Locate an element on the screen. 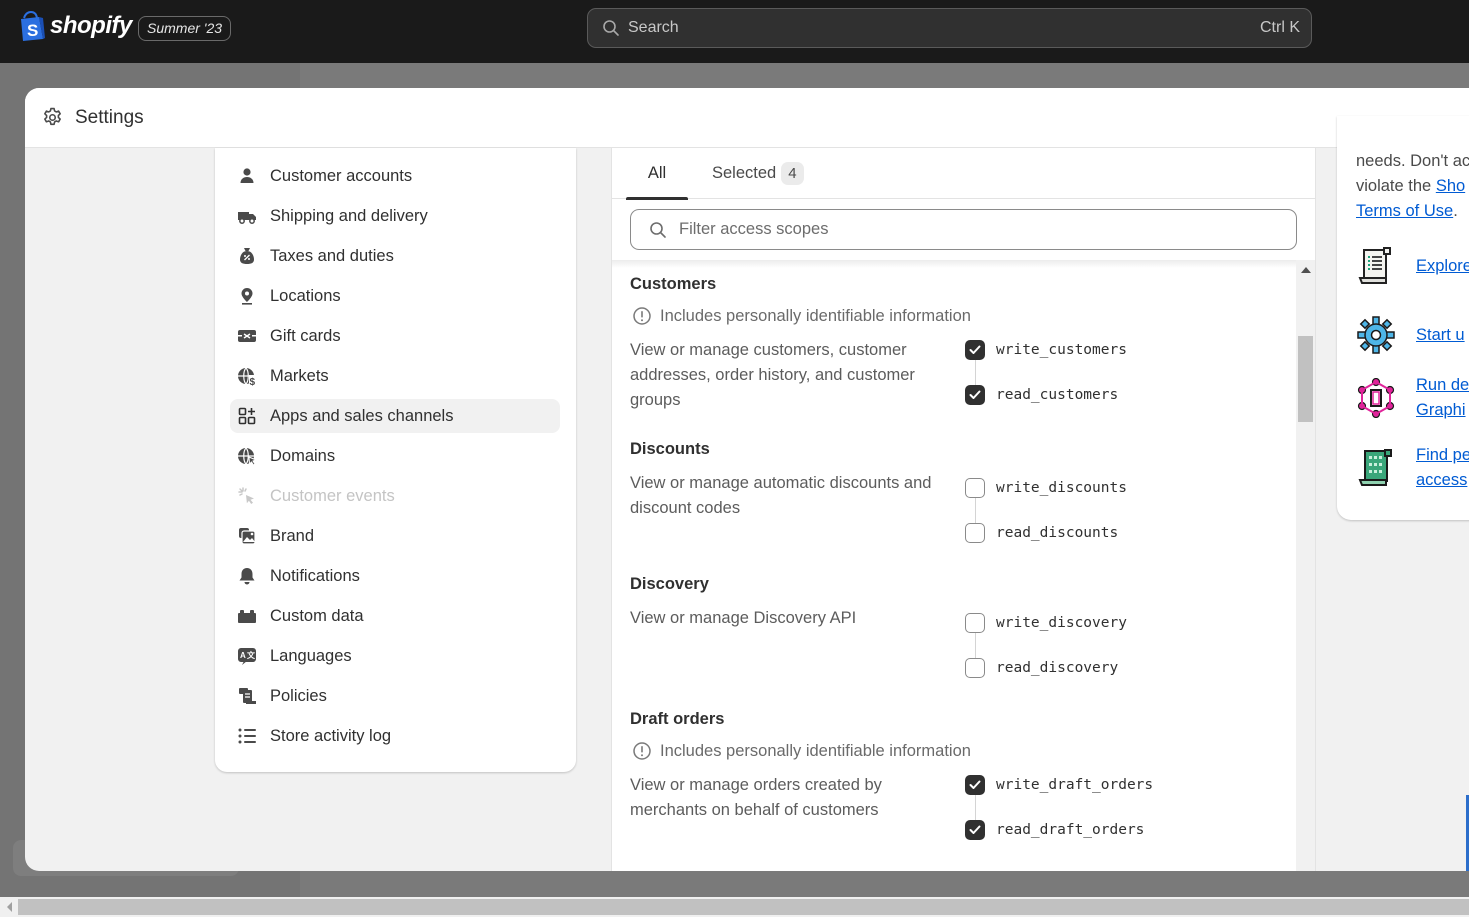  scope-checkbox-read-draft-orders: read_draft_orders is located at coordinates (1059, 830).